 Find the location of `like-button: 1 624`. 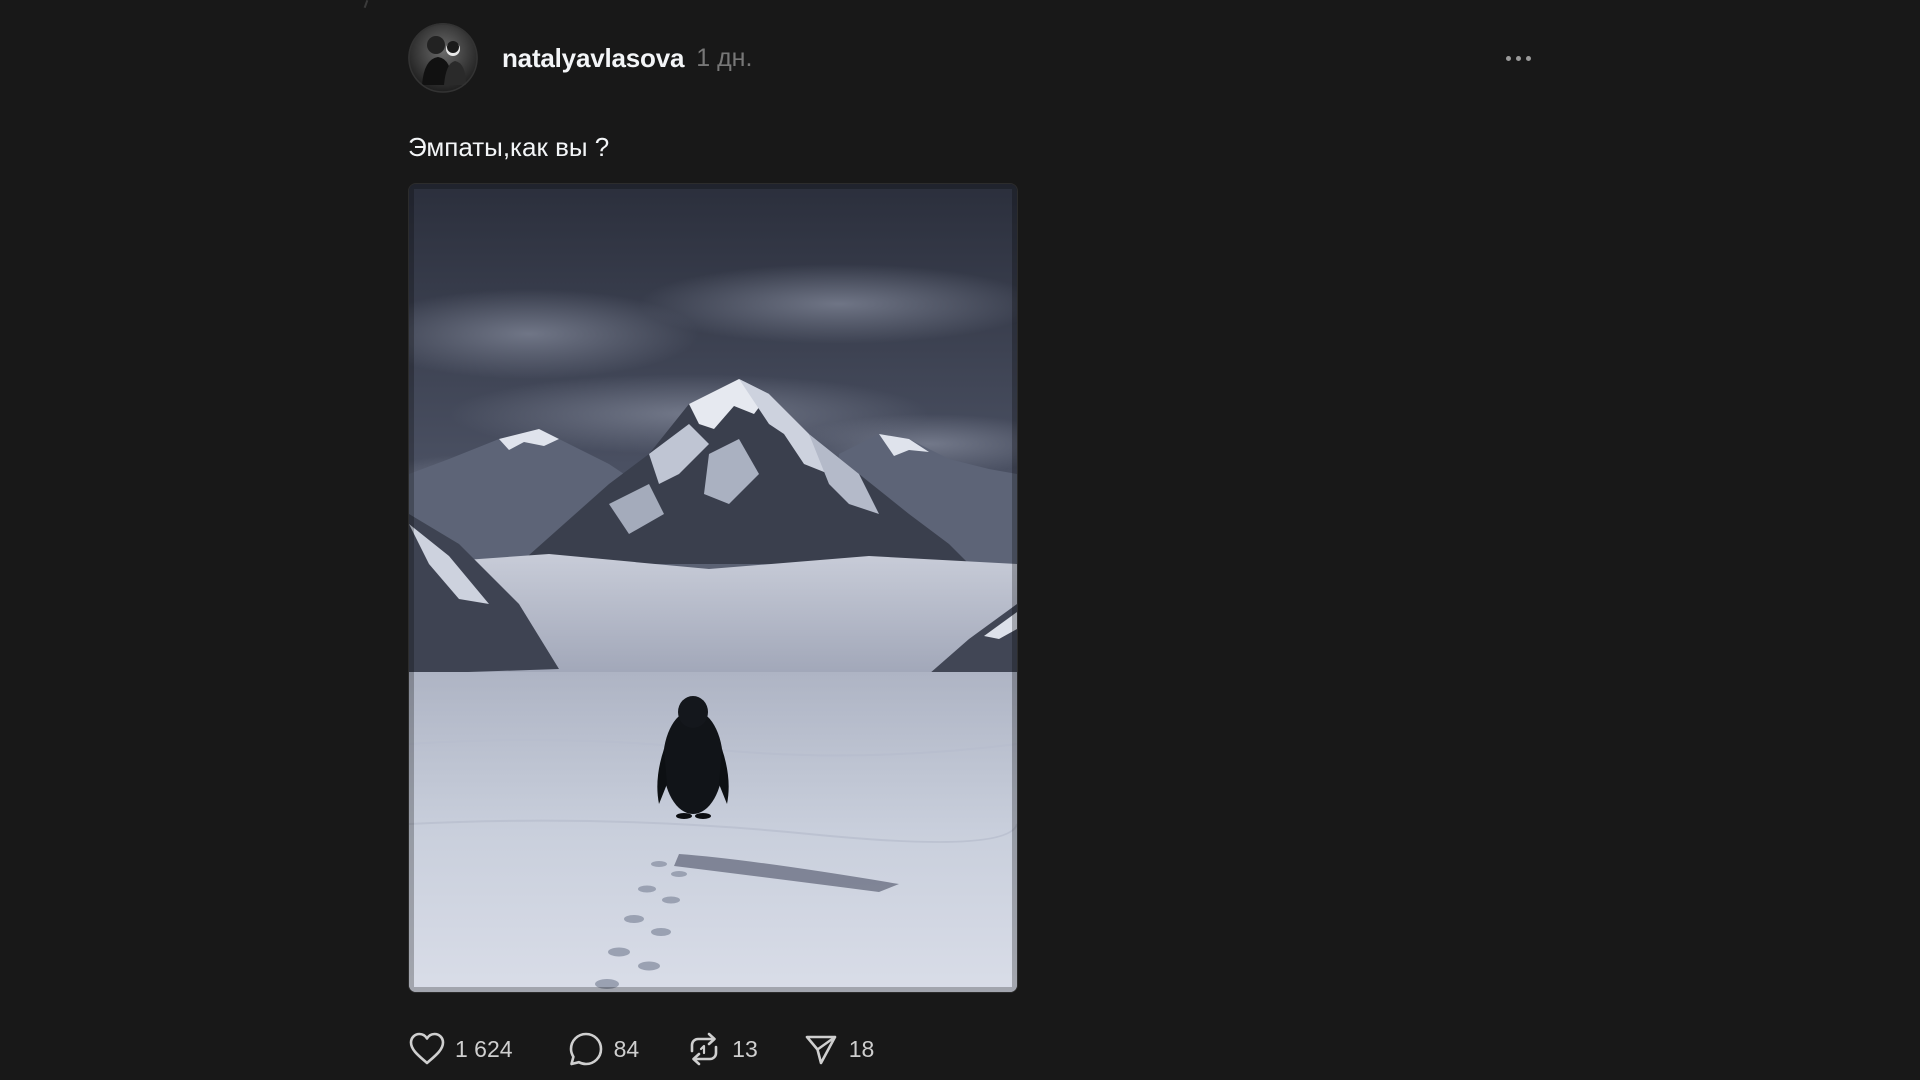

like-button: 1 624 is located at coordinates (460, 1049).